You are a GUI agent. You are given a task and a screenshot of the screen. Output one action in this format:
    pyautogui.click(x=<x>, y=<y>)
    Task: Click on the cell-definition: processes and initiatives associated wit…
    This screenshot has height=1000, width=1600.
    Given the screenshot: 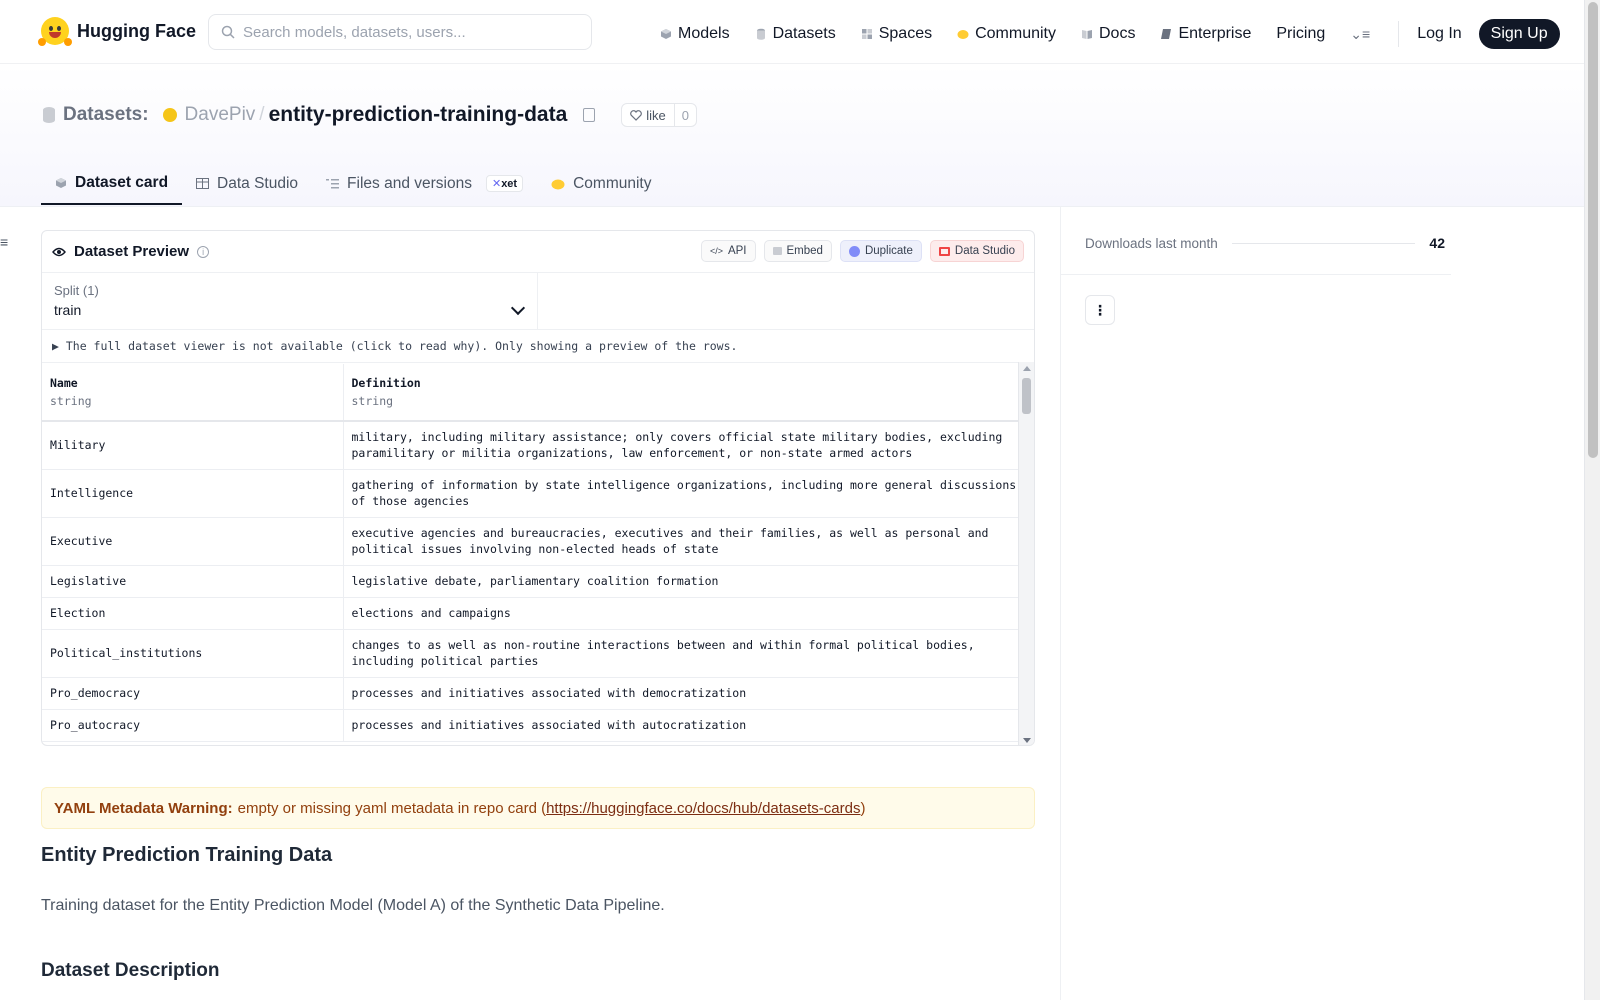 What is the action you would take?
    pyautogui.click(x=688, y=693)
    